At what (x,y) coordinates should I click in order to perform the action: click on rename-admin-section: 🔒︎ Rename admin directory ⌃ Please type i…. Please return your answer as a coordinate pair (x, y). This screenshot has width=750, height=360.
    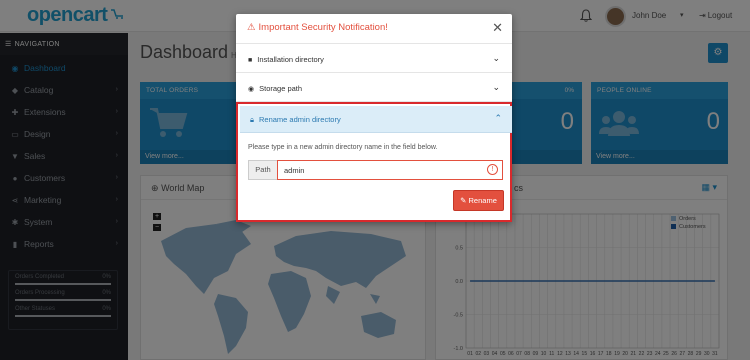
    Looking at the image, I should click on (374, 162).